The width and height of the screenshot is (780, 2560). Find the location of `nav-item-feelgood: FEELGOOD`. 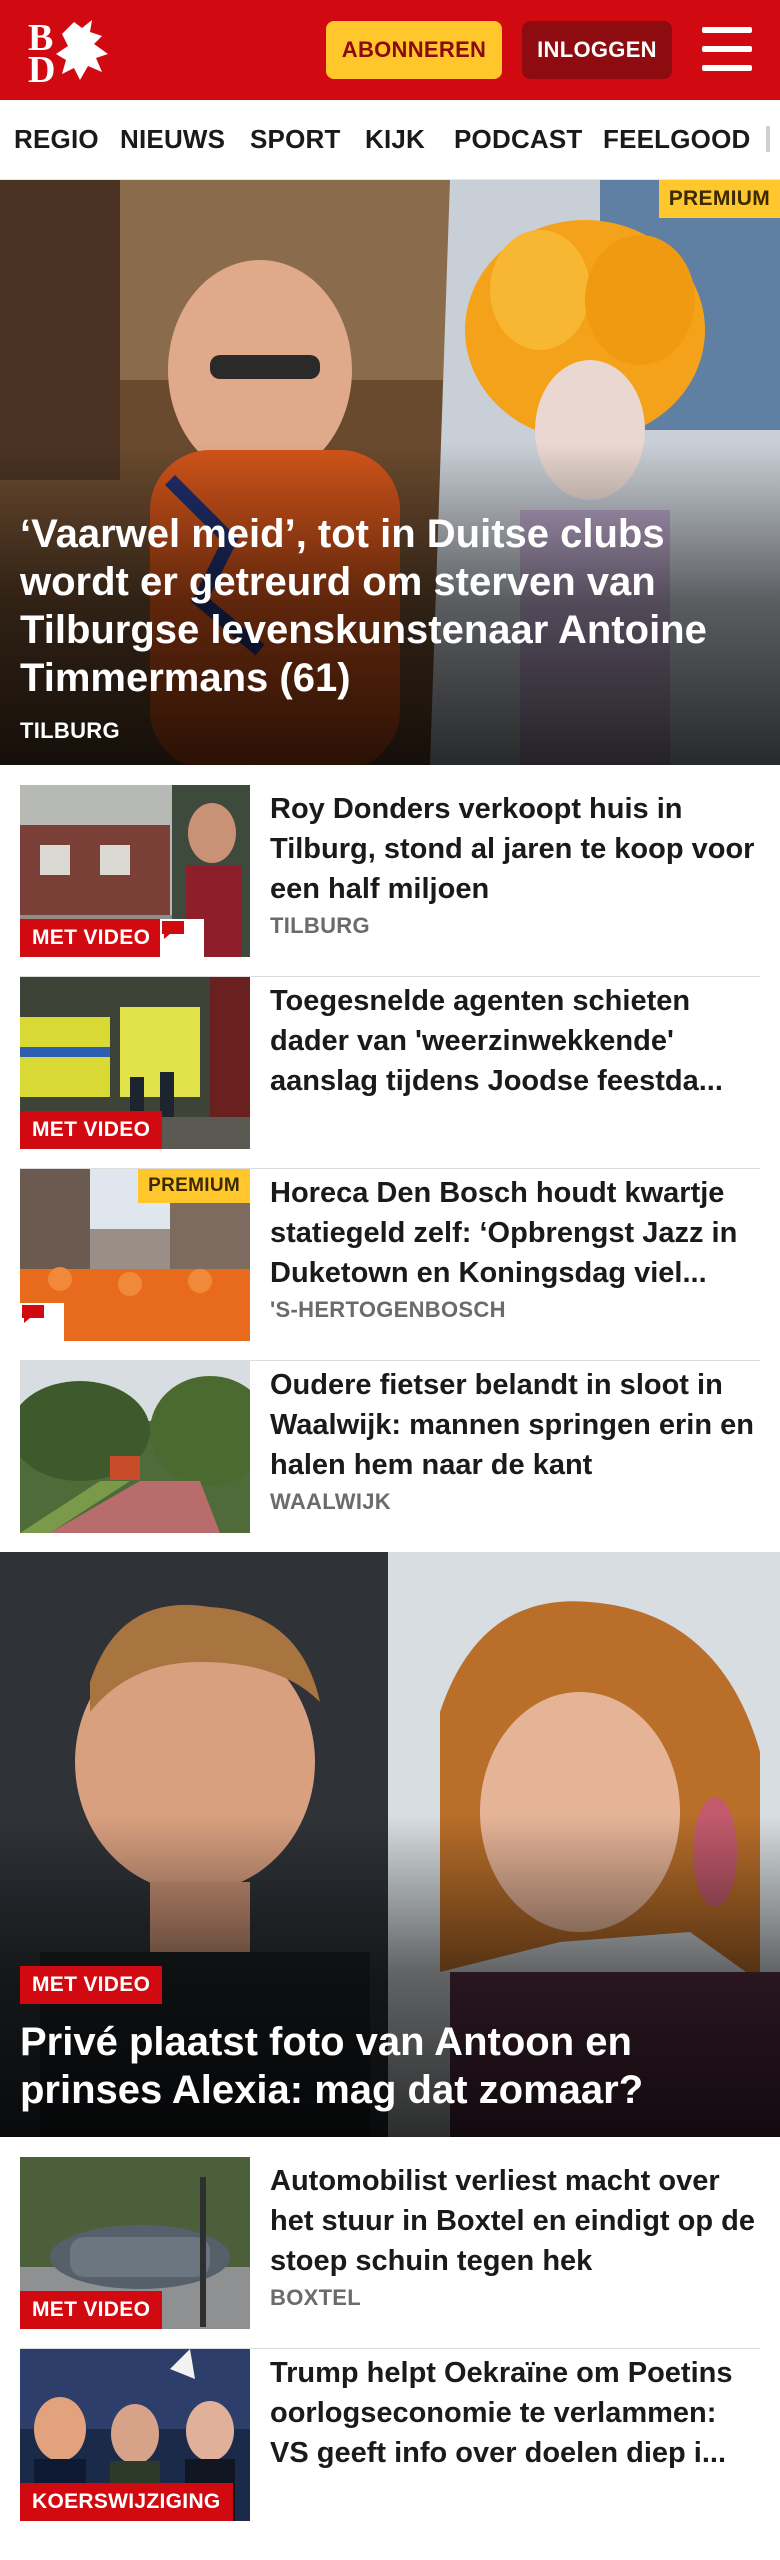

nav-item-feelgood: FEELGOOD is located at coordinates (677, 139).